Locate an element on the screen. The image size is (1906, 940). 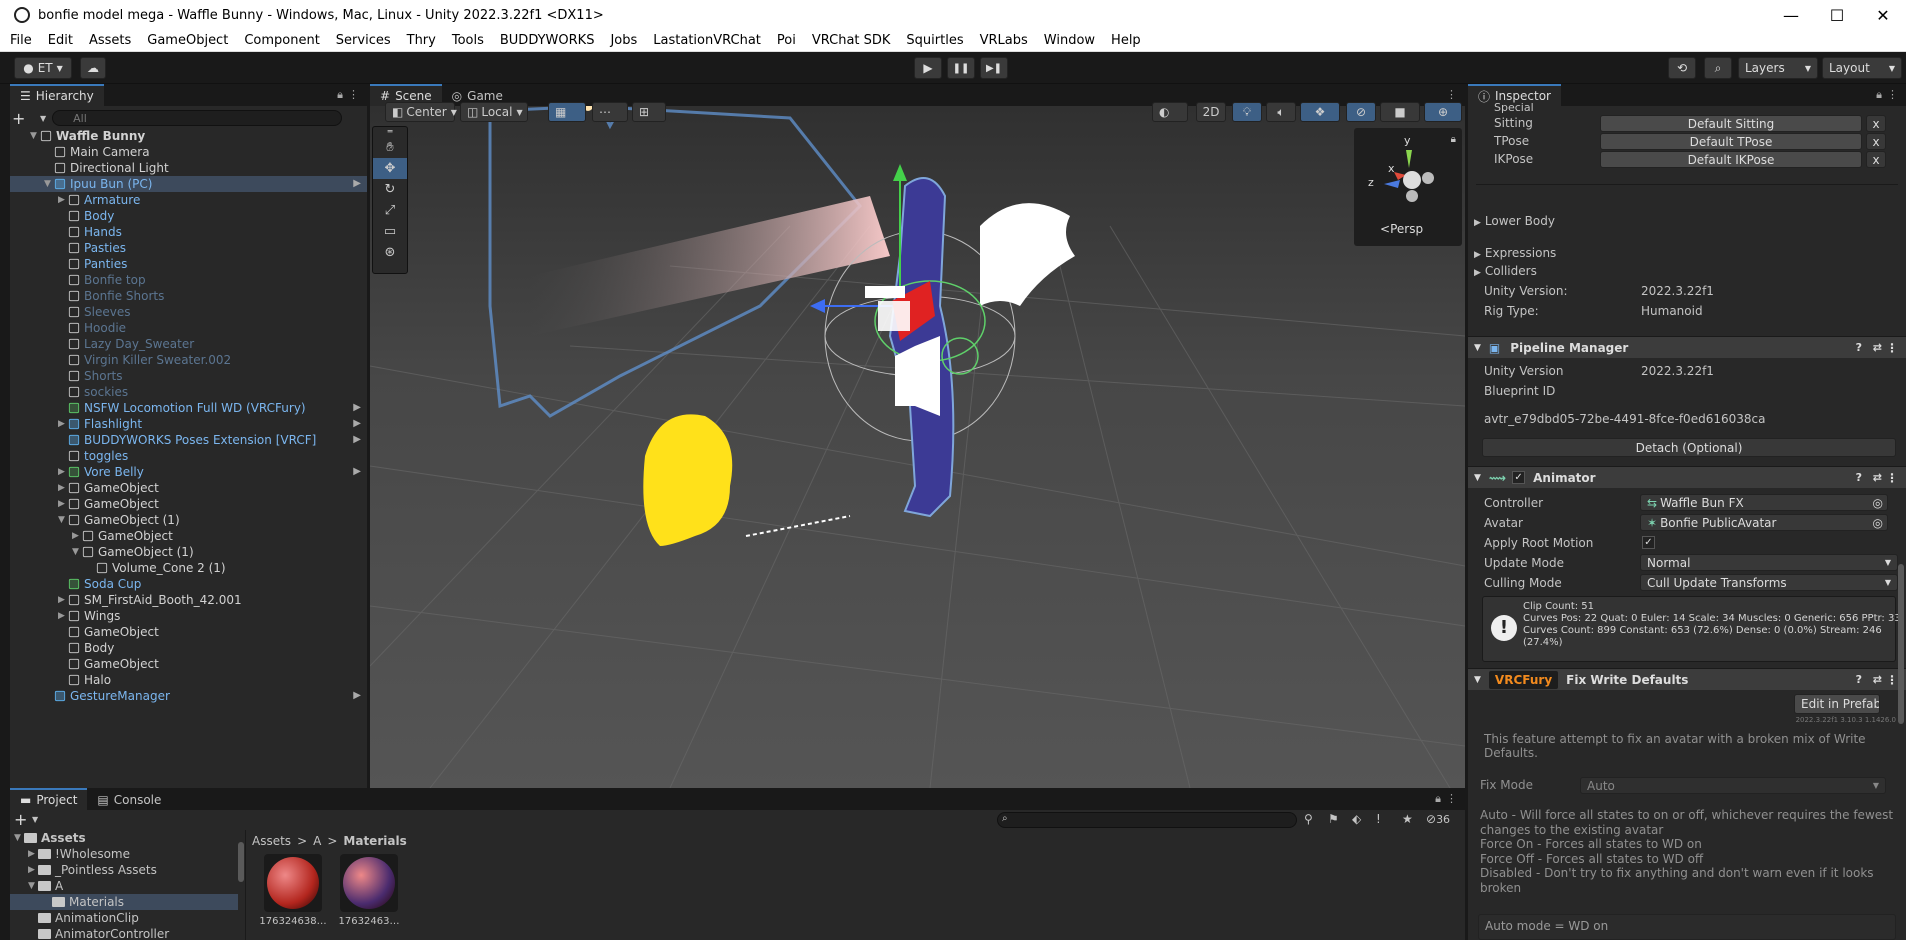
scale-tool-icon: ⤢ is located at coordinates (390, 210).